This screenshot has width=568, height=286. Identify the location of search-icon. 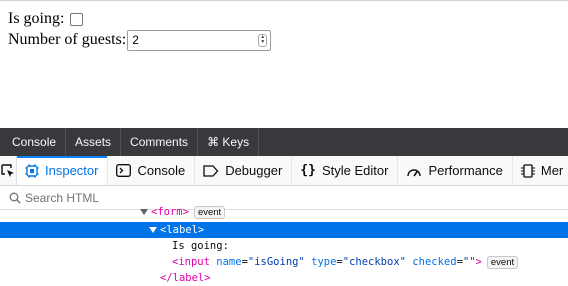
(15, 198).